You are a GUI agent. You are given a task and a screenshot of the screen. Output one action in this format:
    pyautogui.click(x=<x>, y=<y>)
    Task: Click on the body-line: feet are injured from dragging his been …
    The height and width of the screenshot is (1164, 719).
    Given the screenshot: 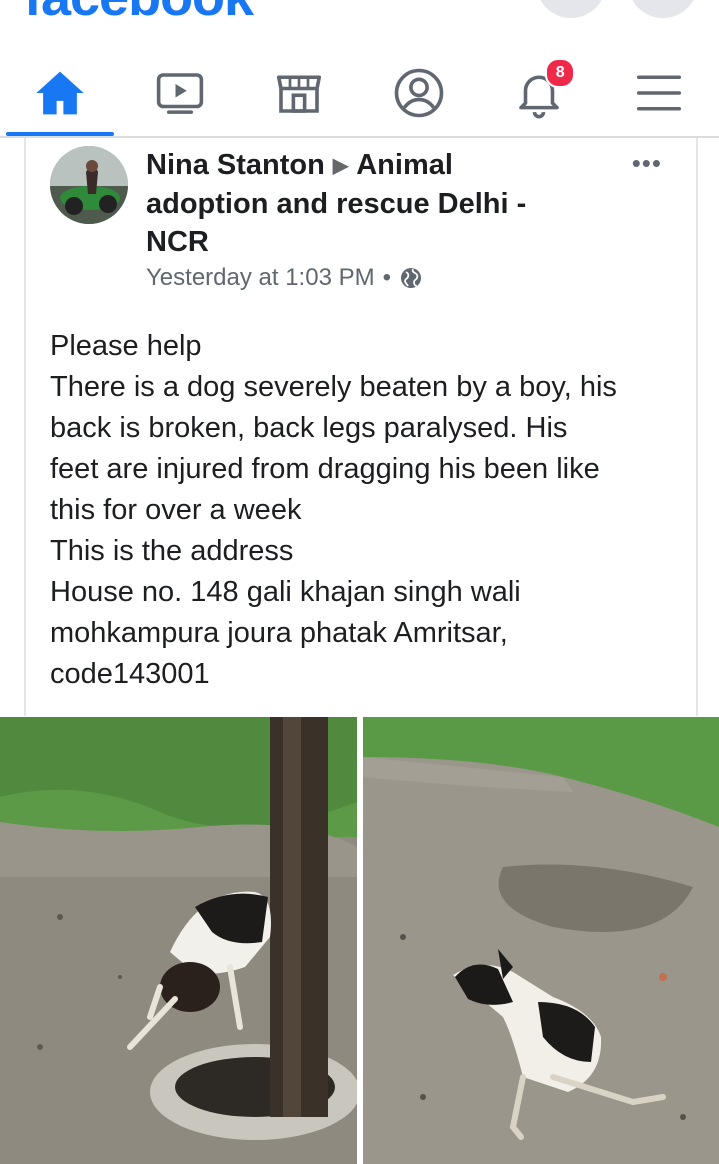 What is the action you would take?
    pyautogui.click(x=325, y=469)
    